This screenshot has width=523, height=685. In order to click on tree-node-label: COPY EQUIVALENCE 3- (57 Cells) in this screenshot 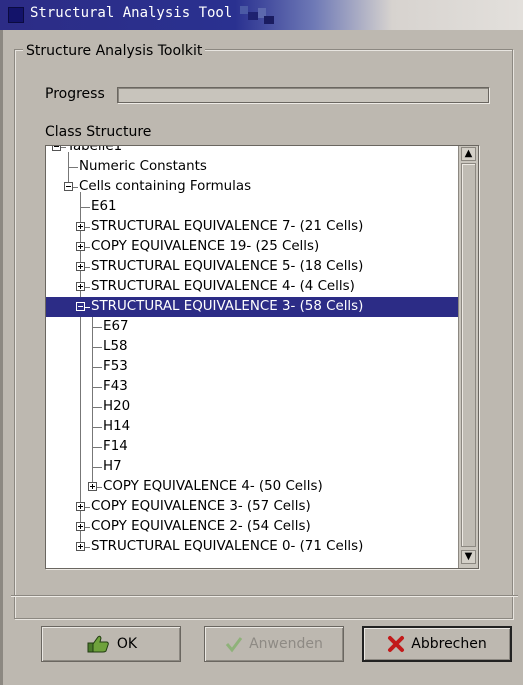, I will do `click(201, 506)`.